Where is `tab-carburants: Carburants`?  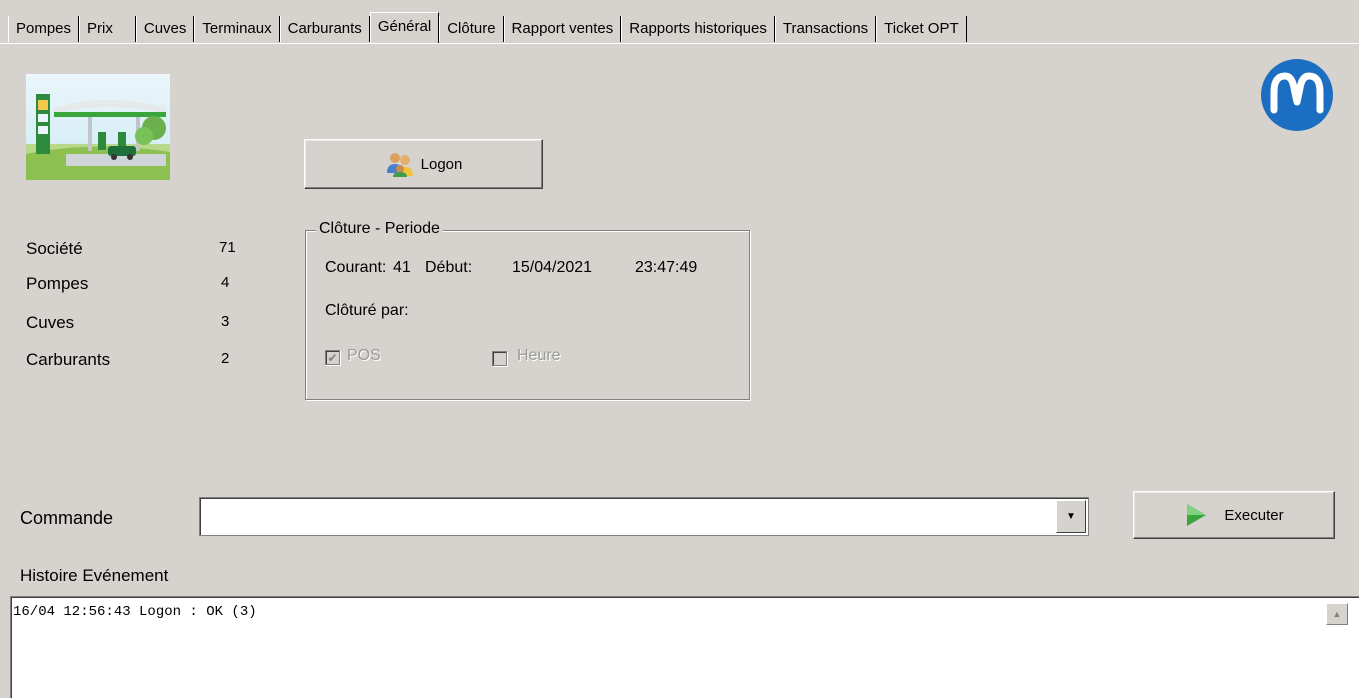
tab-carburants: Carburants is located at coordinates (324, 29).